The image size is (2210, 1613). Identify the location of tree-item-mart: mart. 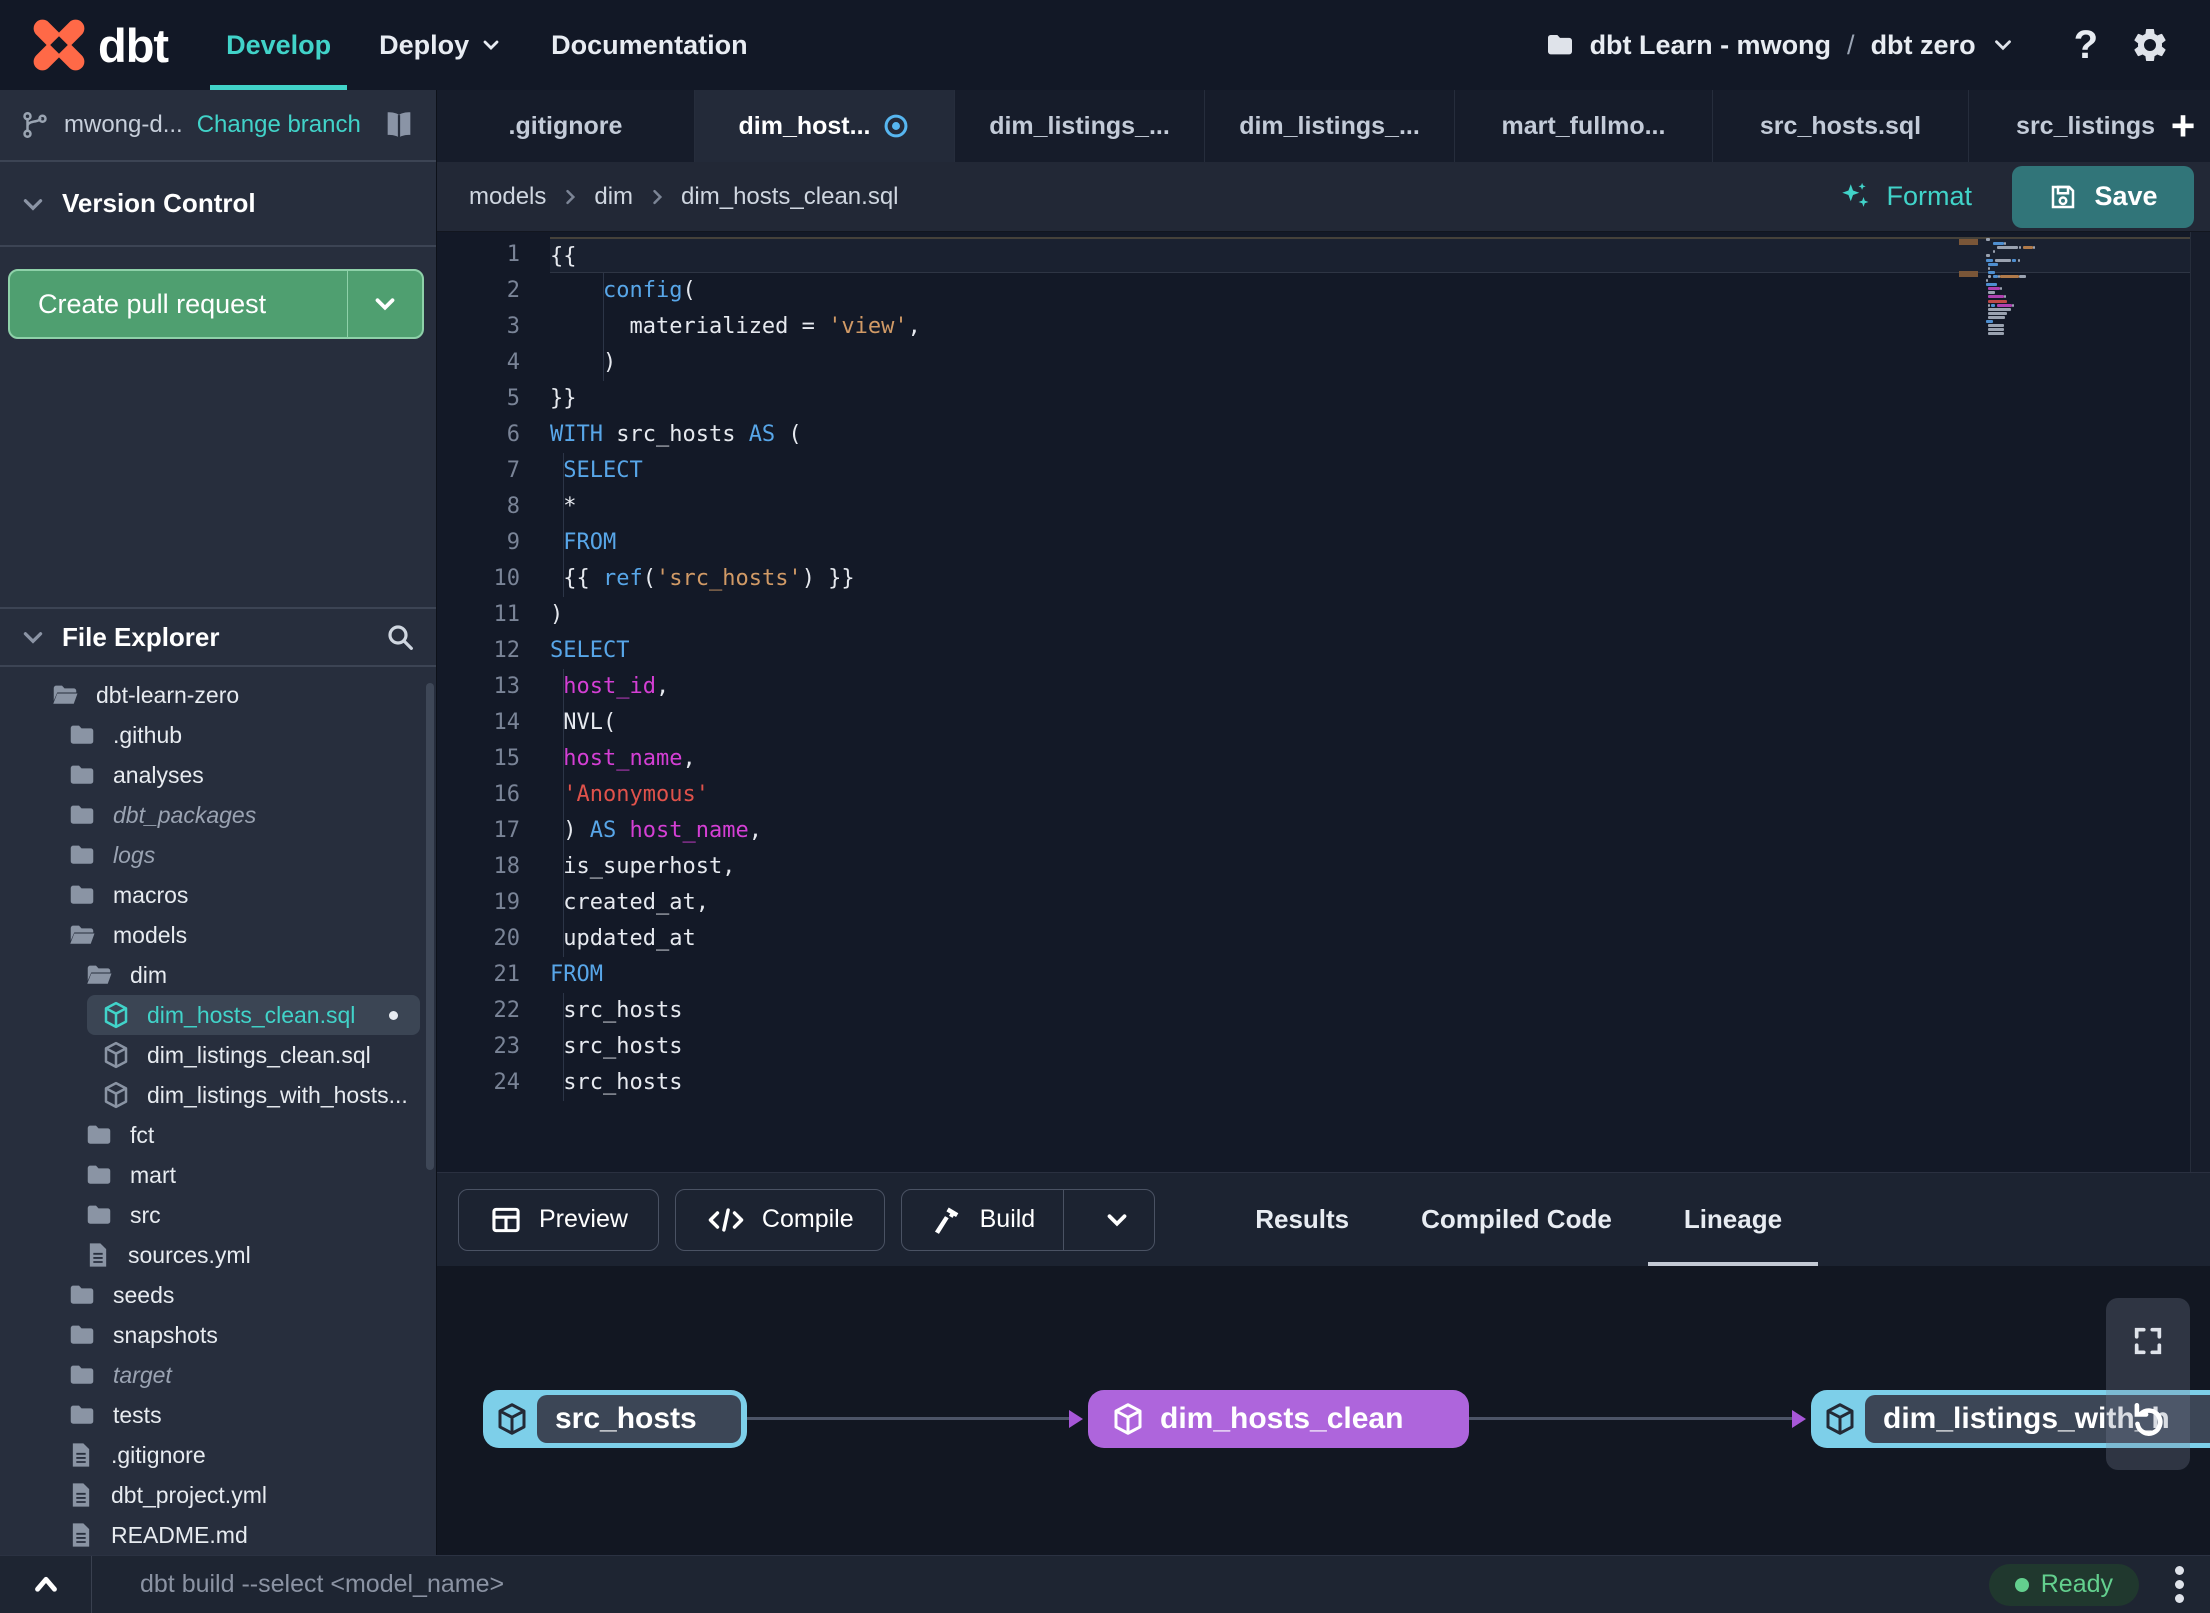
(218, 1175).